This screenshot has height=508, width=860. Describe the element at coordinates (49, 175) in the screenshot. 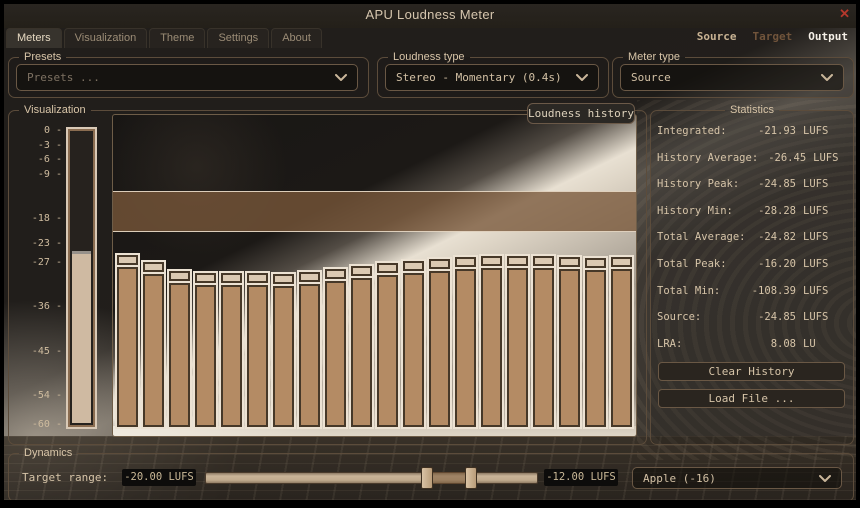

I see `scale-tick: -9 -` at that location.